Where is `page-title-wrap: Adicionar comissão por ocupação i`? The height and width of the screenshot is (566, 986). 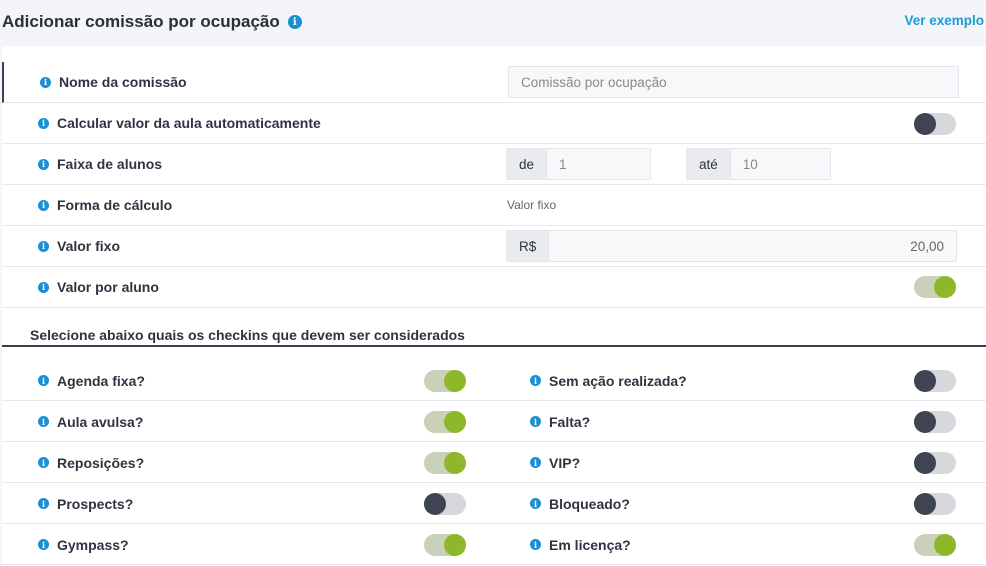 page-title-wrap: Adicionar comissão por ocupação i is located at coordinates (152, 22).